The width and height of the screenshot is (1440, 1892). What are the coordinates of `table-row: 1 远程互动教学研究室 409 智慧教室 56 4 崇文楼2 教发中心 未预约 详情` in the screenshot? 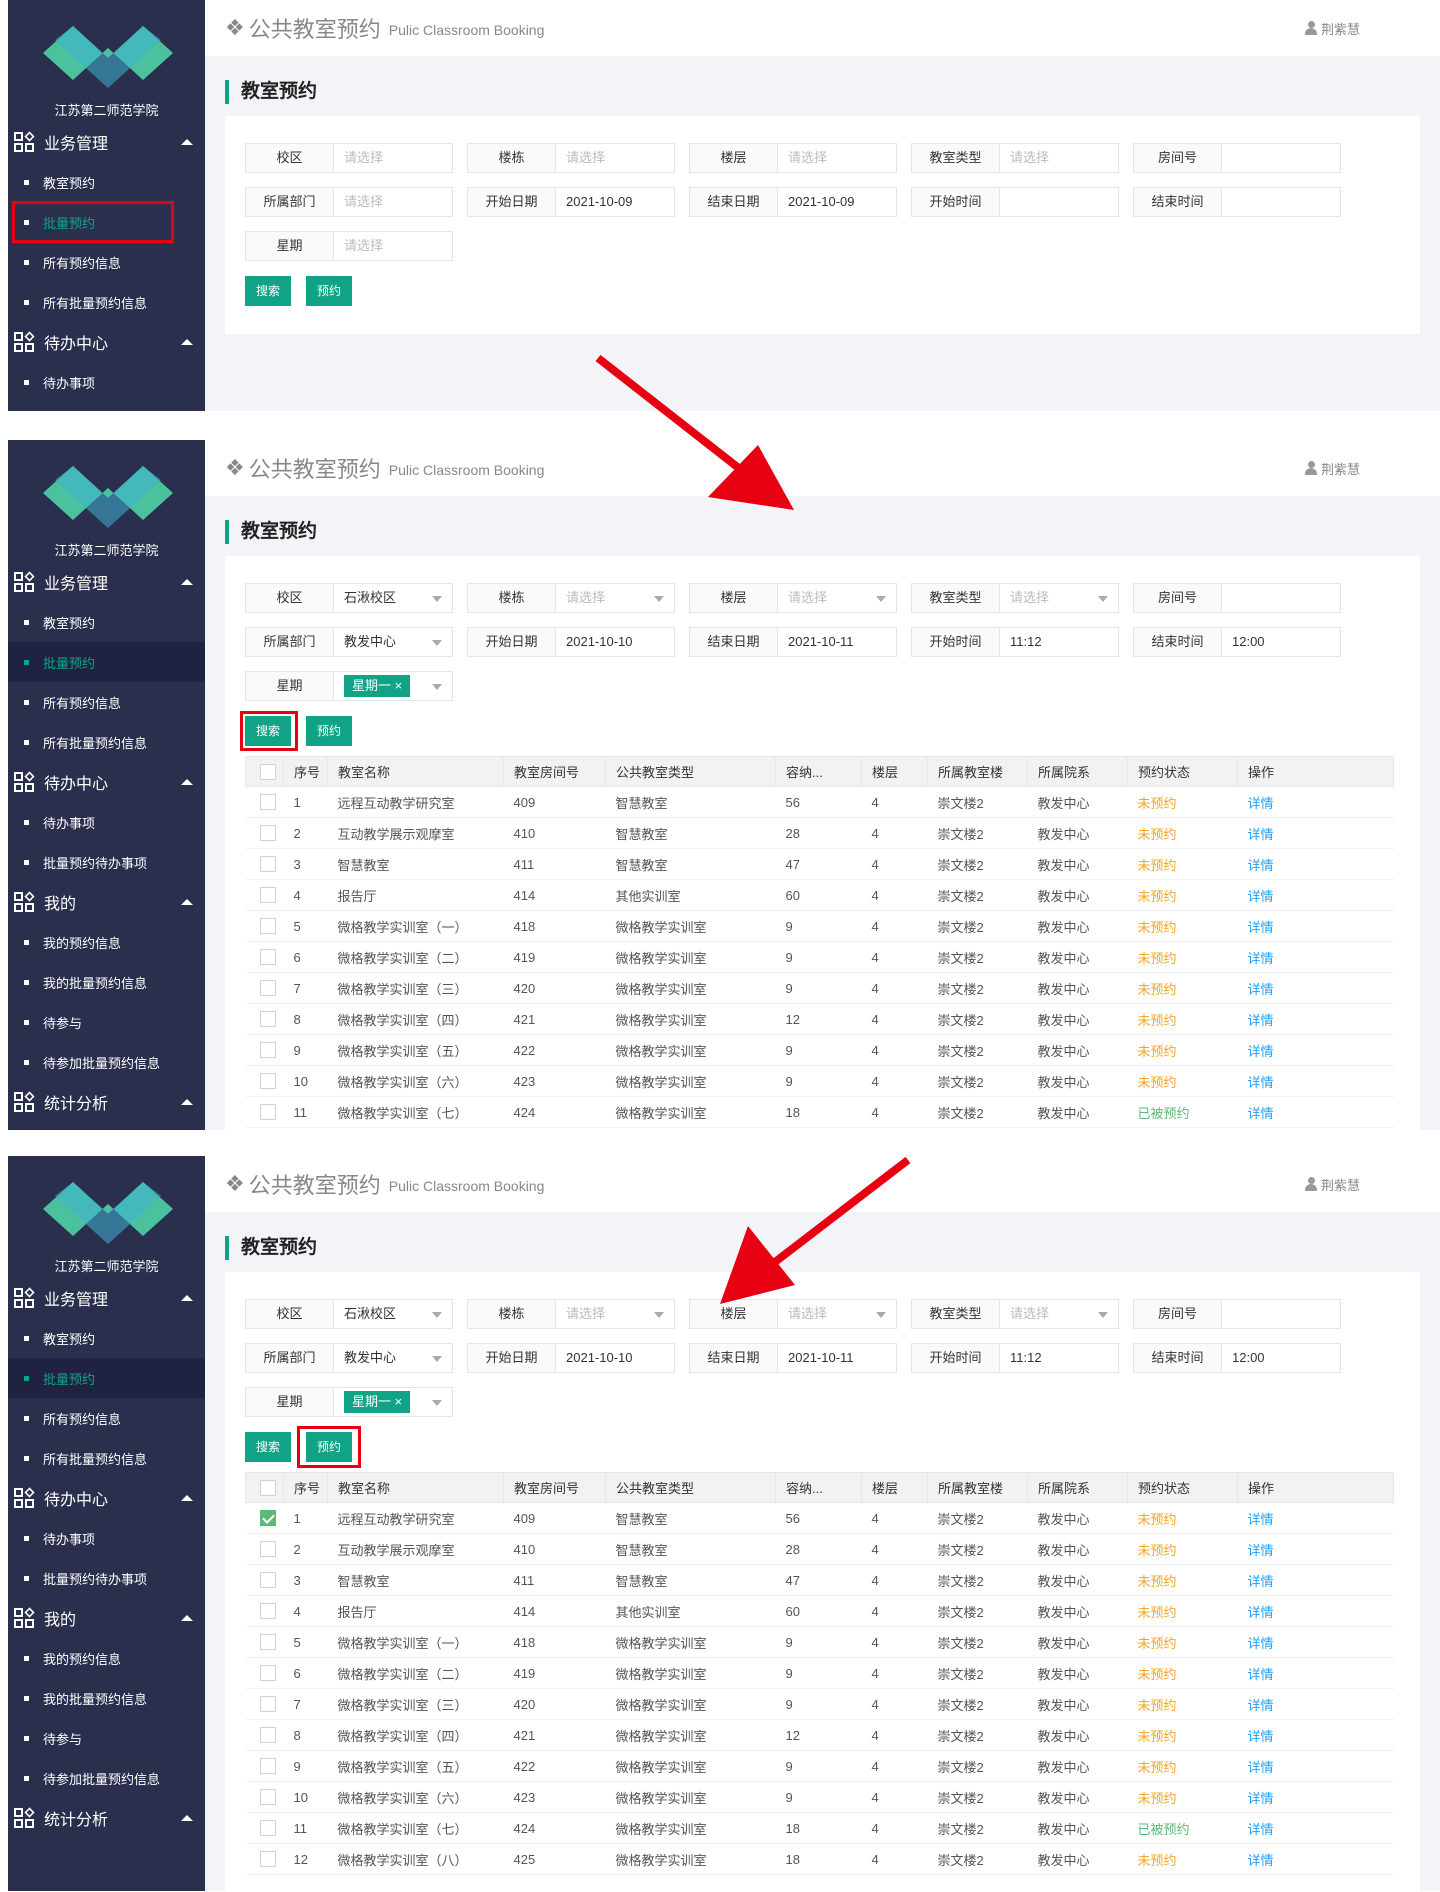 It's located at (819, 1518).